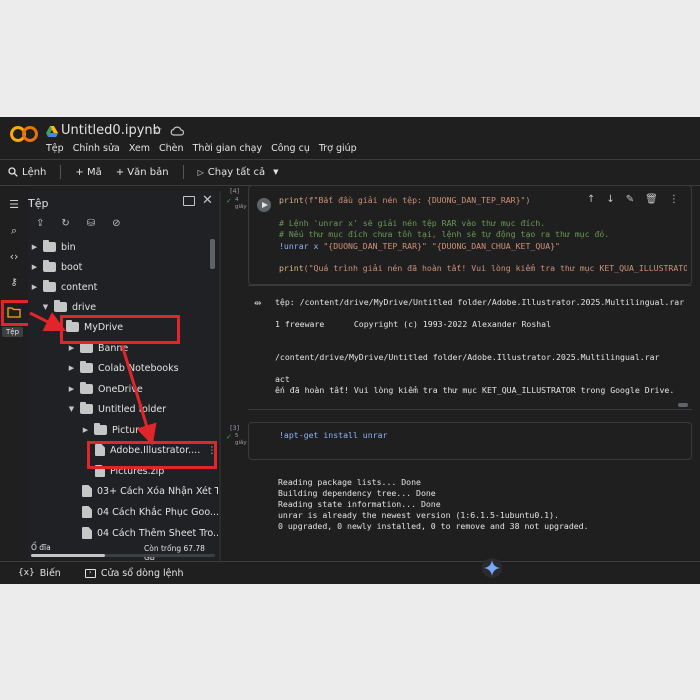 Image resolution: width=700 pixels, height=700 pixels. What do you see at coordinates (113, 348) in the screenshot?
I see `tree-label: Banne` at bounding box center [113, 348].